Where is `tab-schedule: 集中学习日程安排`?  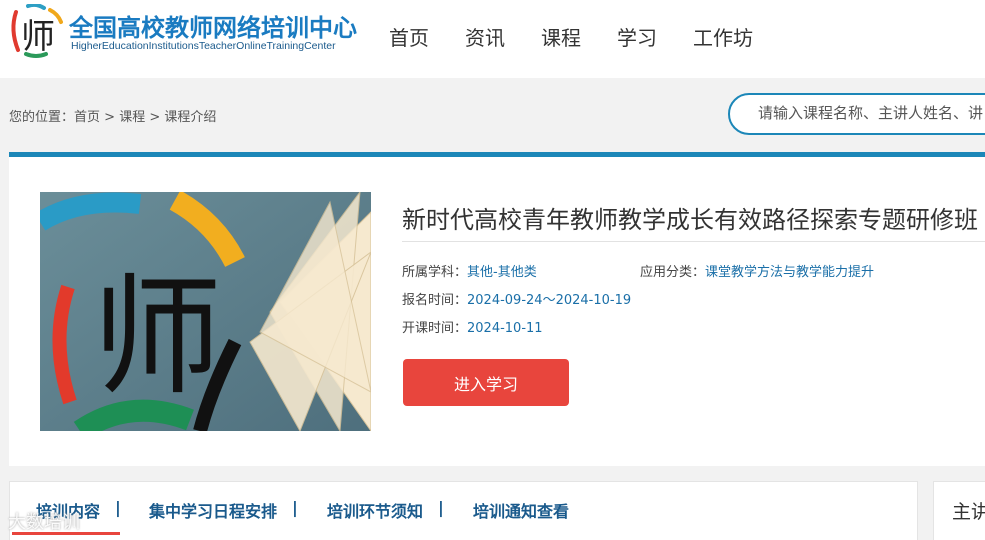 tab-schedule: 集中学习日程安排 is located at coordinates (213, 510).